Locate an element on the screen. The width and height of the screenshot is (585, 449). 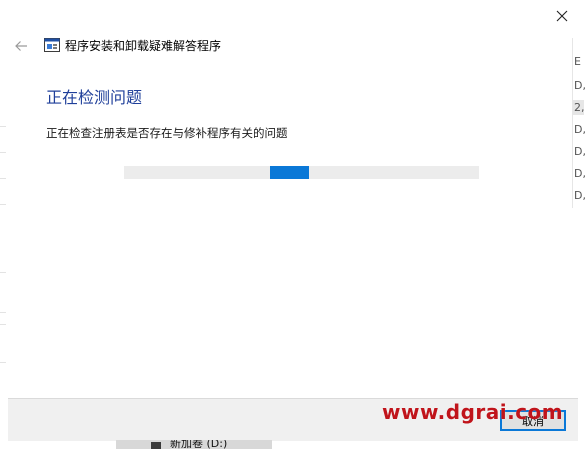
back-arrow-icon is located at coordinates (21, 46).